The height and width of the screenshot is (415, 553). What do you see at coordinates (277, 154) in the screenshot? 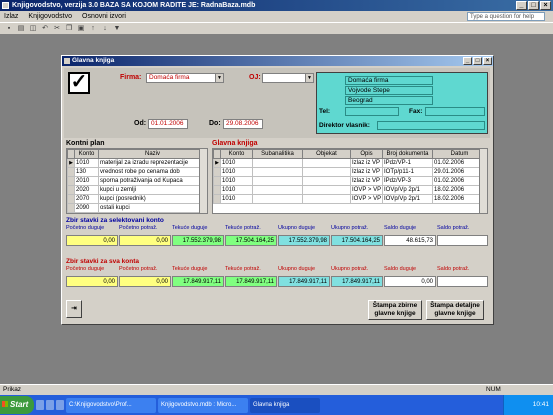
I see `column-header: Subanalitika` at bounding box center [277, 154].